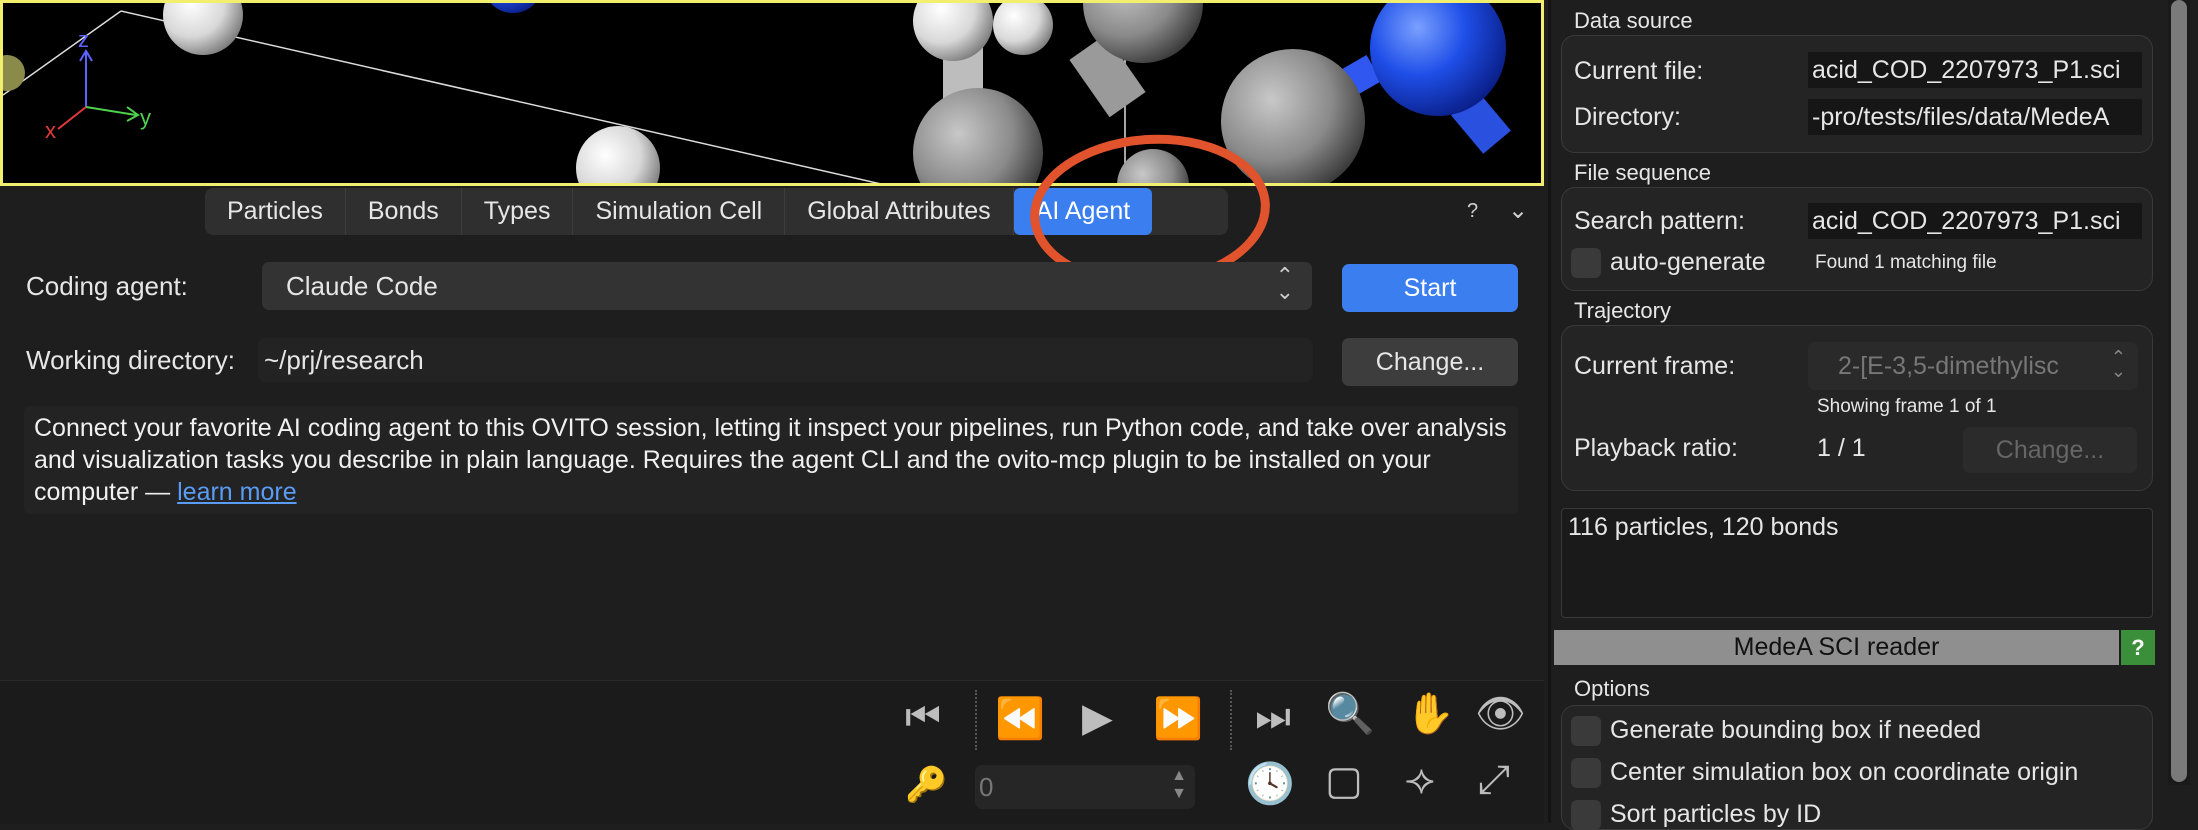 This screenshot has width=2198, height=830. I want to click on file-sequence-title: File sequence, so click(1642, 172).